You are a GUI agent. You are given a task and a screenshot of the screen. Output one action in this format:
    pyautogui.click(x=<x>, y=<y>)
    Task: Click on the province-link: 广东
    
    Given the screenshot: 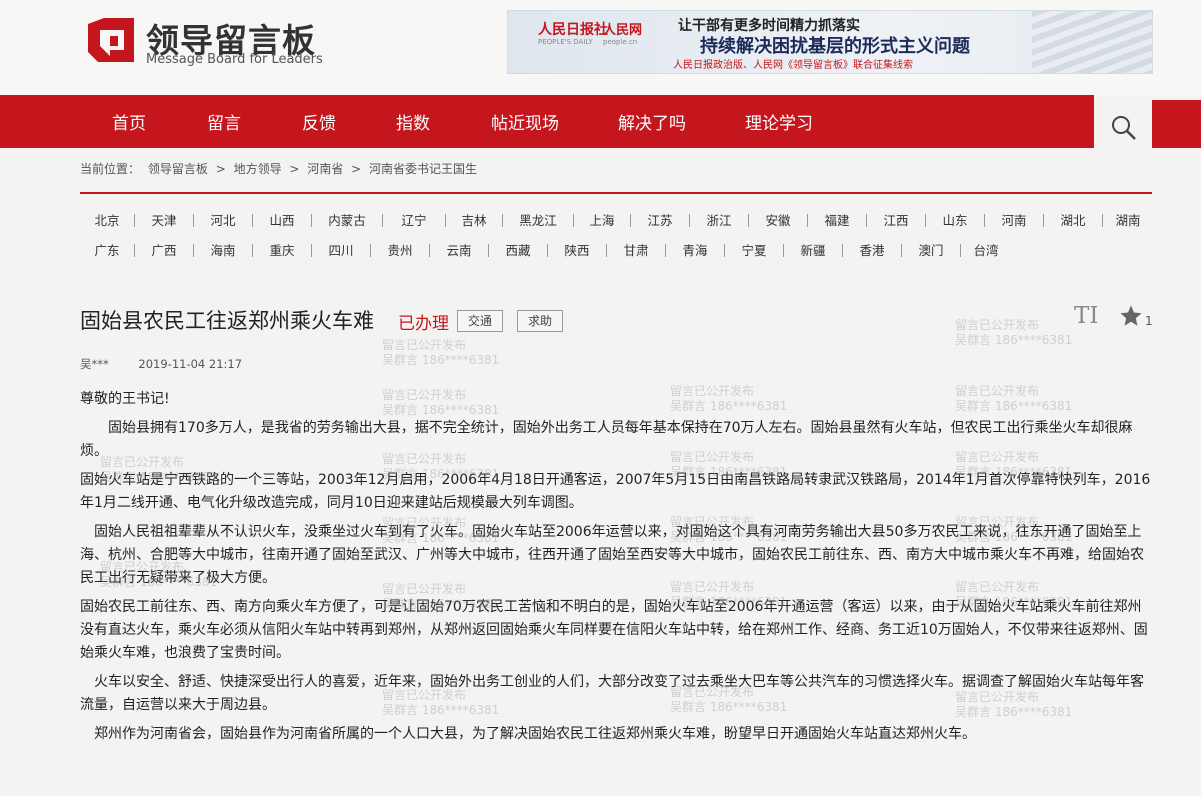 What is the action you would take?
    pyautogui.click(x=107, y=250)
    